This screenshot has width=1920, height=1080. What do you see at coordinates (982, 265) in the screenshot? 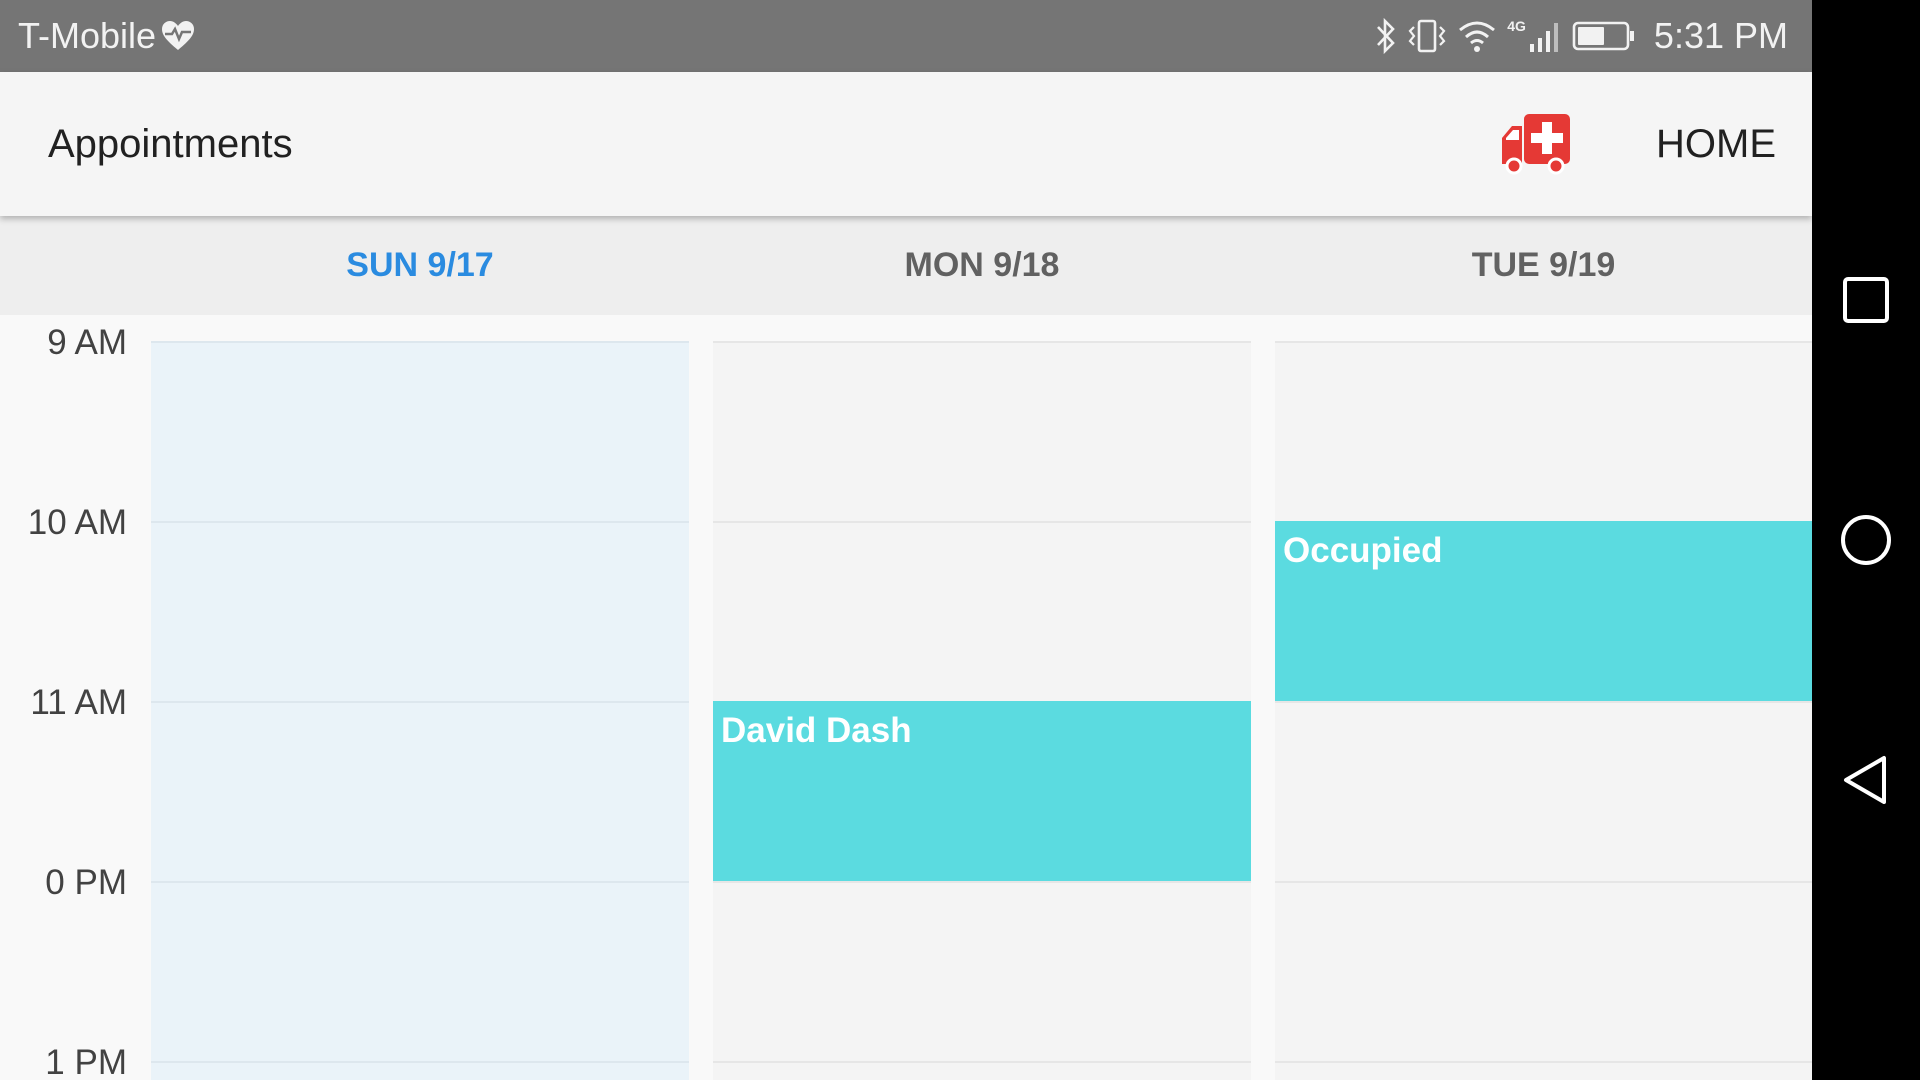
I see `day-tab-mon: MON 9/18` at bounding box center [982, 265].